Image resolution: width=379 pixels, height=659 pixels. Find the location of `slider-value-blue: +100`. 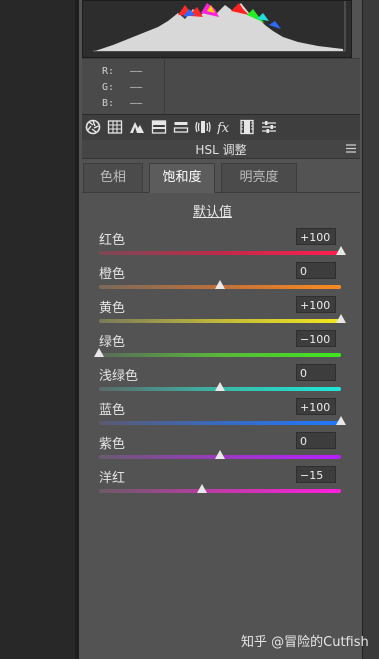

slider-value-blue: +100 is located at coordinates (316, 406).